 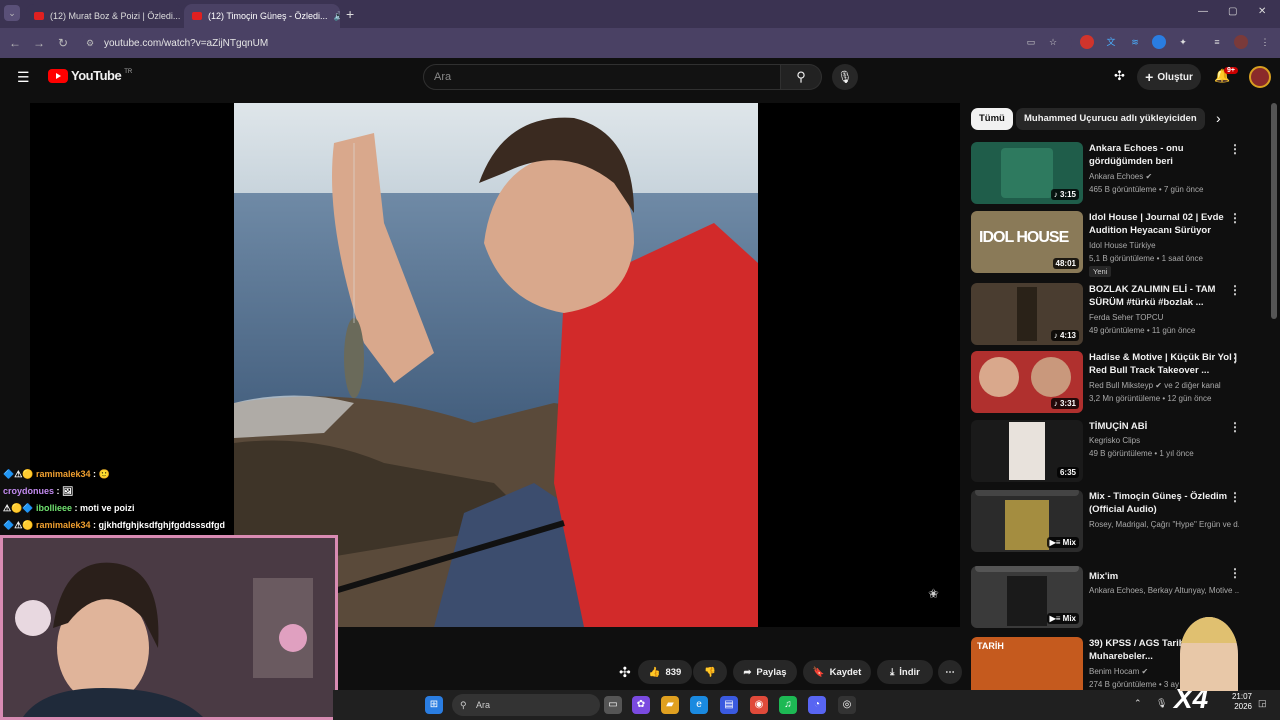 What do you see at coordinates (1164, 317) in the screenshot?
I see `channel-name: Ferda Seher TOPCU` at bounding box center [1164, 317].